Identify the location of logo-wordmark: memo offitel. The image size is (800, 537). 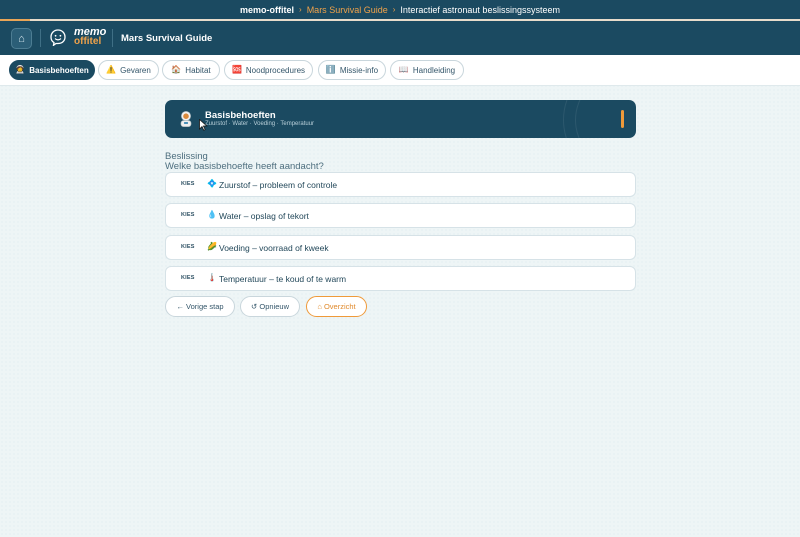
(90, 37).